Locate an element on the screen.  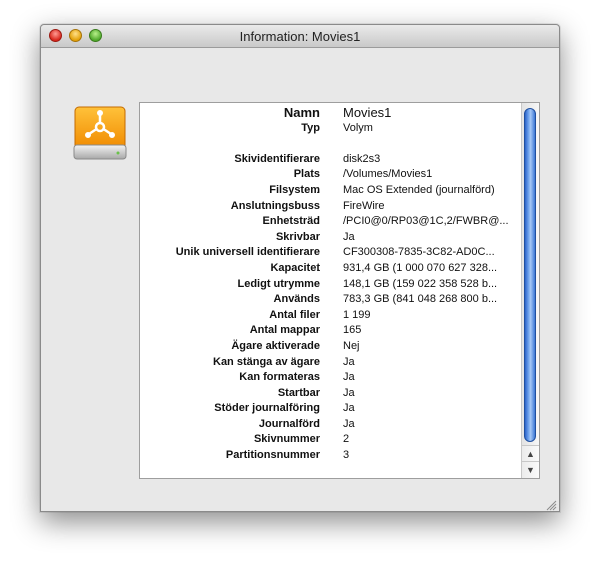
info-value: FireWire is located at coordinates (364, 205).